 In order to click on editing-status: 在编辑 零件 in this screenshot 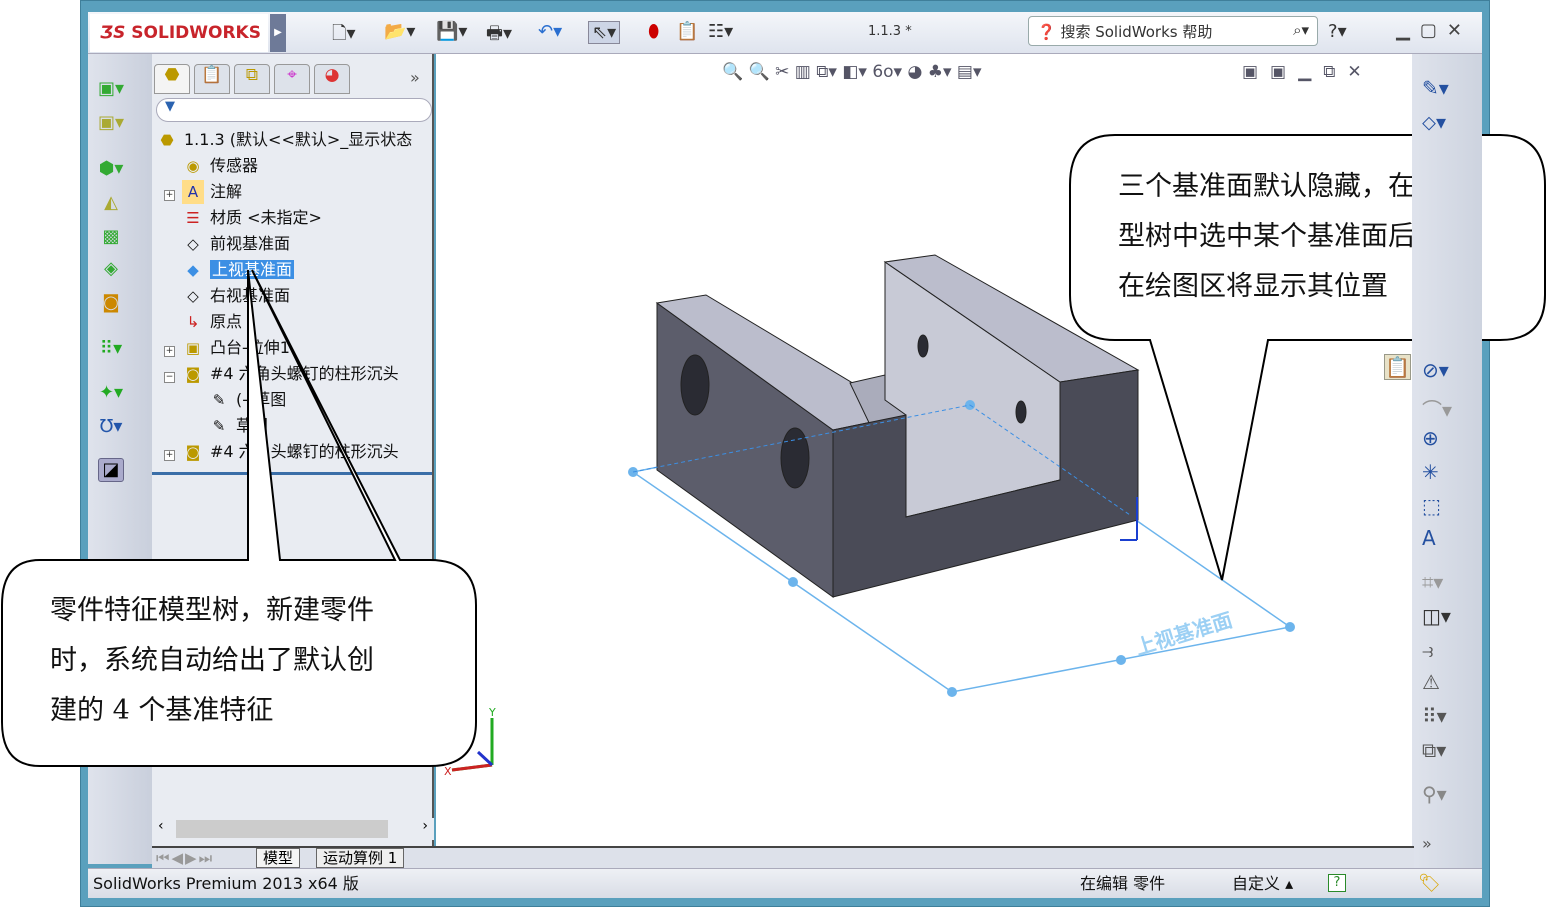, I will do `click(1123, 883)`.